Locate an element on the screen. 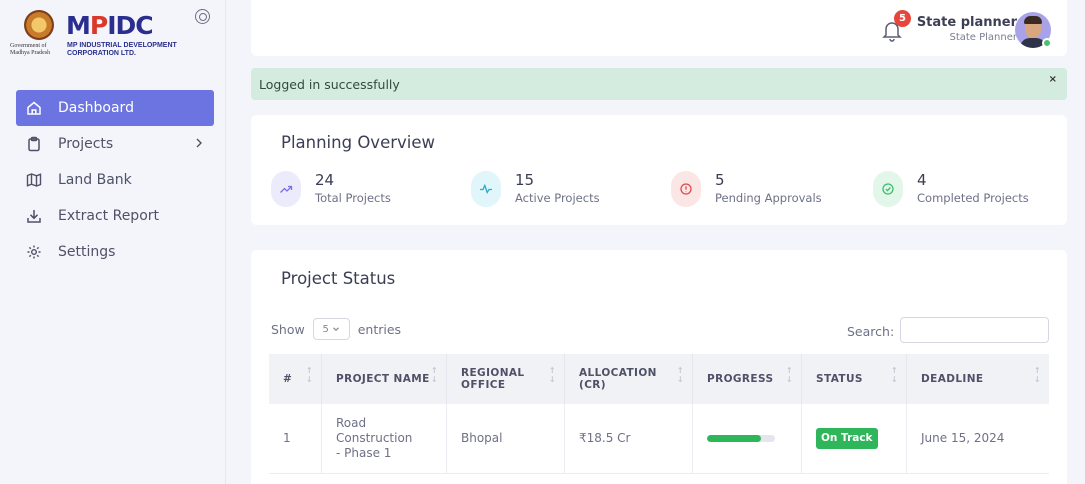  stat-value: 15 is located at coordinates (525, 180).